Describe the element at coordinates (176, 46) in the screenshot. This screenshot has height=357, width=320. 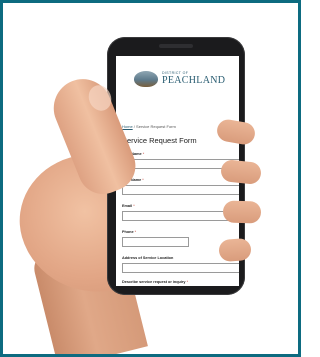
I see `phone-speaker` at that location.